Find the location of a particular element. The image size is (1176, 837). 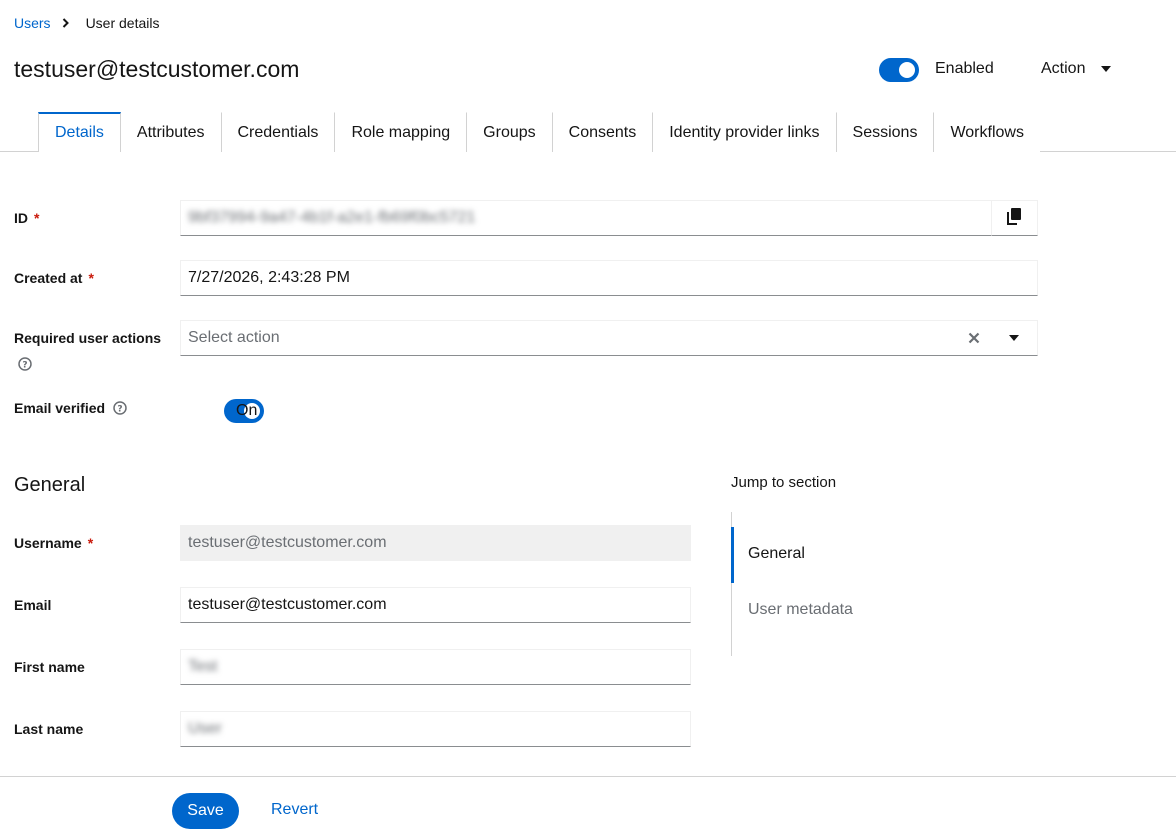

save-button: Save is located at coordinates (205, 811).